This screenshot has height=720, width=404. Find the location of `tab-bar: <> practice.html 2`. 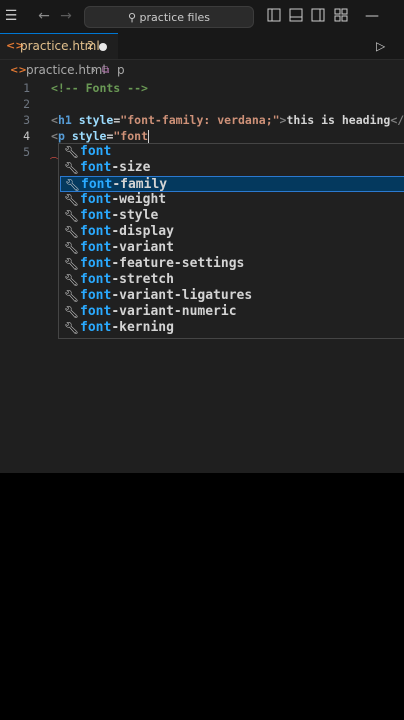

tab-bar: <> practice.html 2 is located at coordinates (202, 46).